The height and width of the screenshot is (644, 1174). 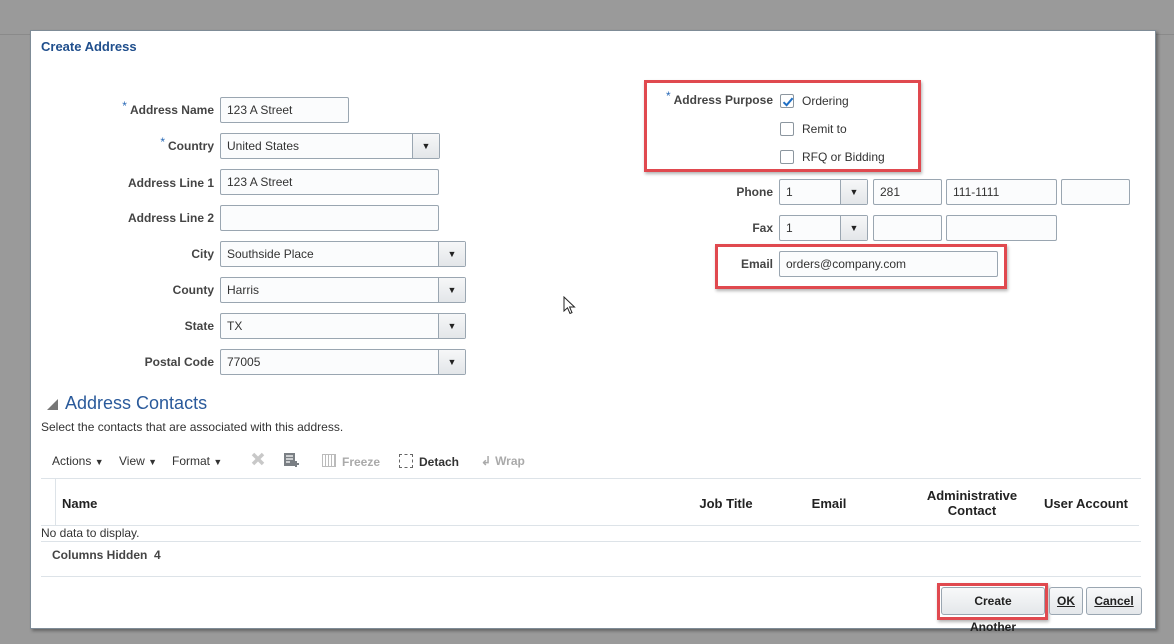 What do you see at coordinates (78, 461) in the screenshot?
I see `actions-menu: Actions ▼` at bounding box center [78, 461].